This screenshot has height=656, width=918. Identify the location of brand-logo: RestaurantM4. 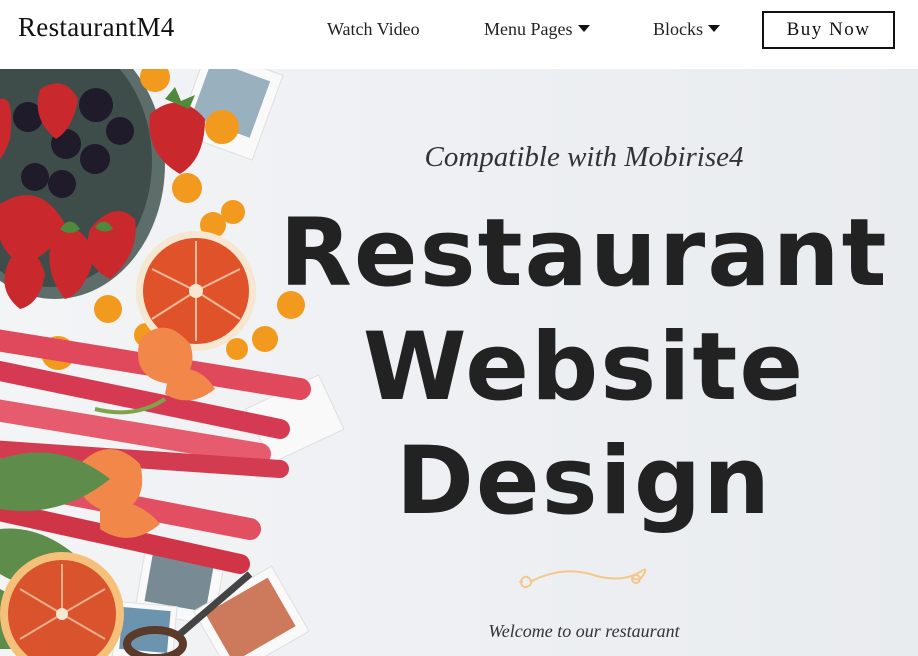
(96, 27).